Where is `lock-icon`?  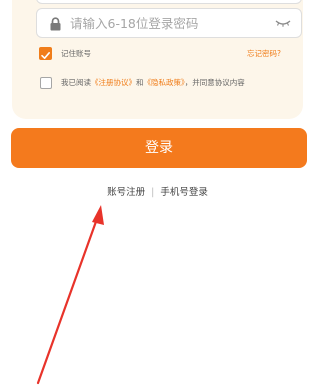 lock-icon is located at coordinates (55, 24).